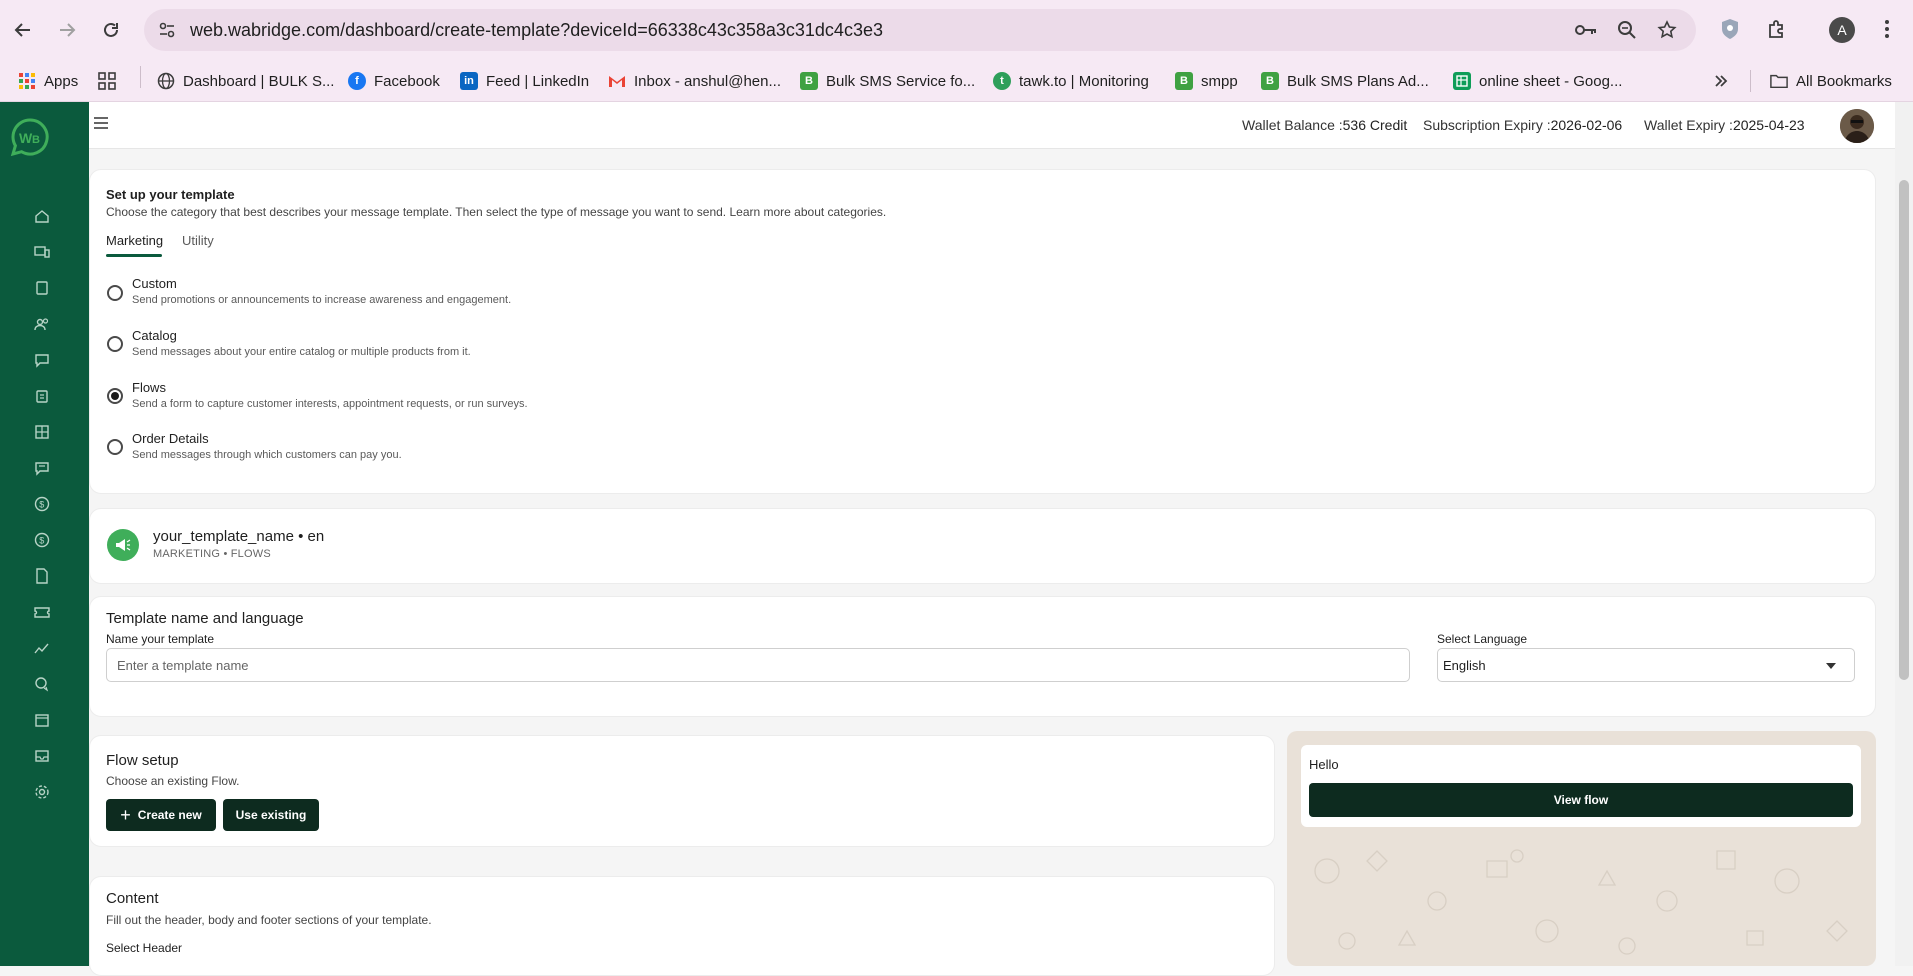 The height and width of the screenshot is (976, 1913). What do you see at coordinates (23, 30) in the screenshot?
I see `back-icon` at bounding box center [23, 30].